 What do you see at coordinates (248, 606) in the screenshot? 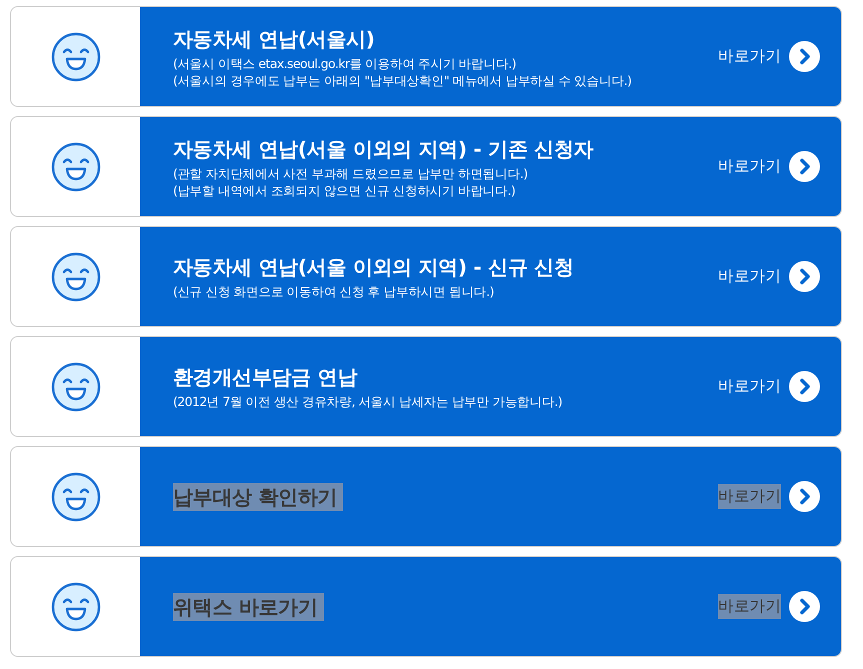
I see `card-title: 위택스 바로가기` at bounding box center [248, 606].